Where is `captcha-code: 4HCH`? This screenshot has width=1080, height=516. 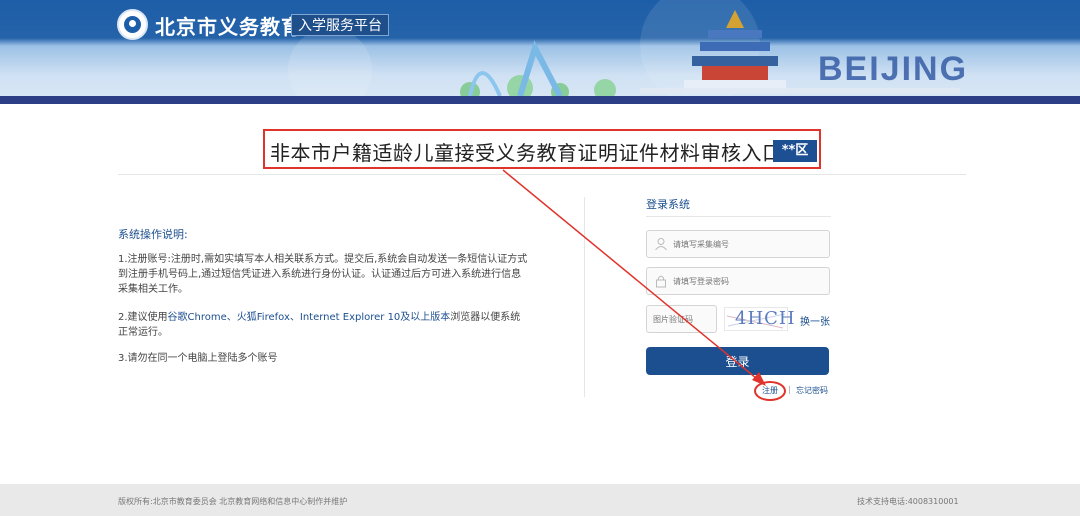
captcha-code: 4HCH is located at coordinates (765, 318).